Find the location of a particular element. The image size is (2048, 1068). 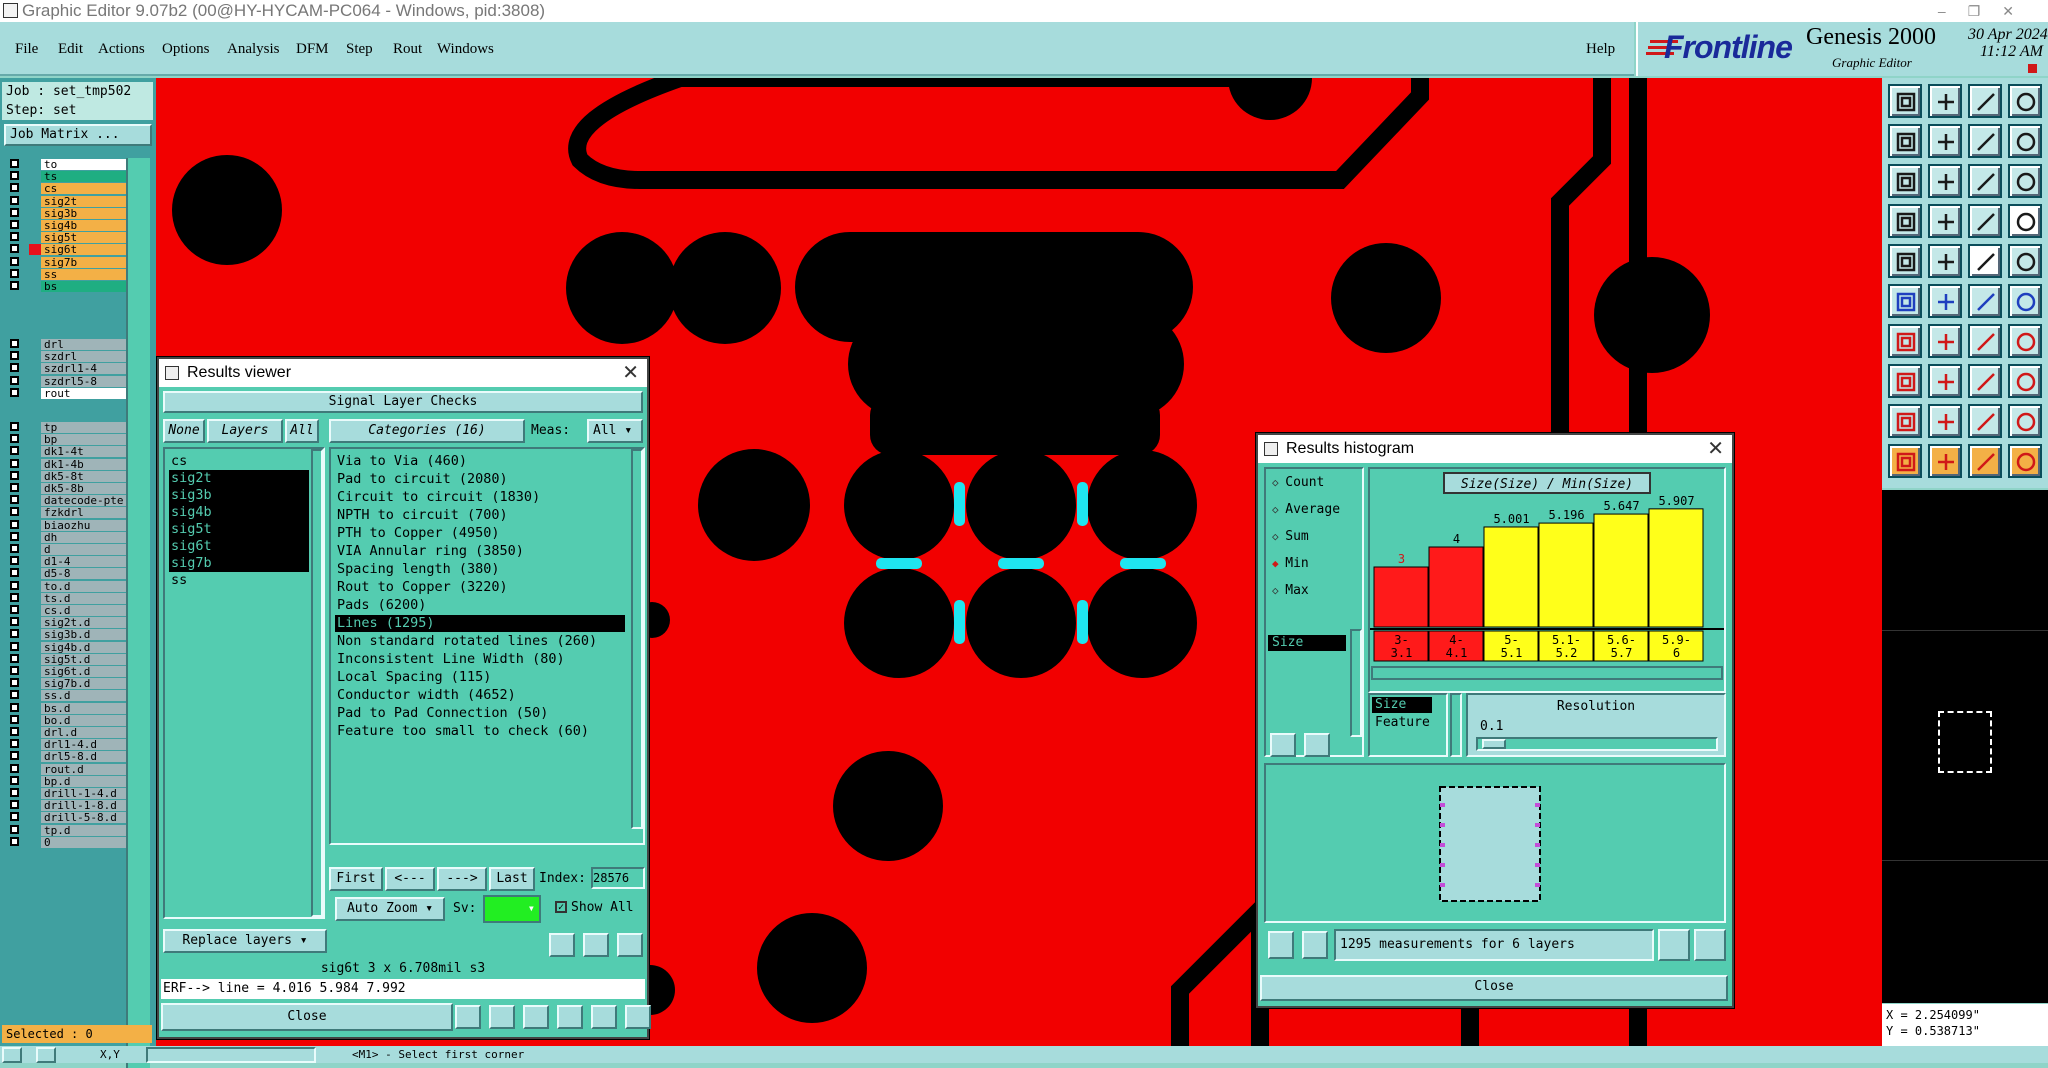

layer-name: sig5t.d is located at coordinates (83, 659).